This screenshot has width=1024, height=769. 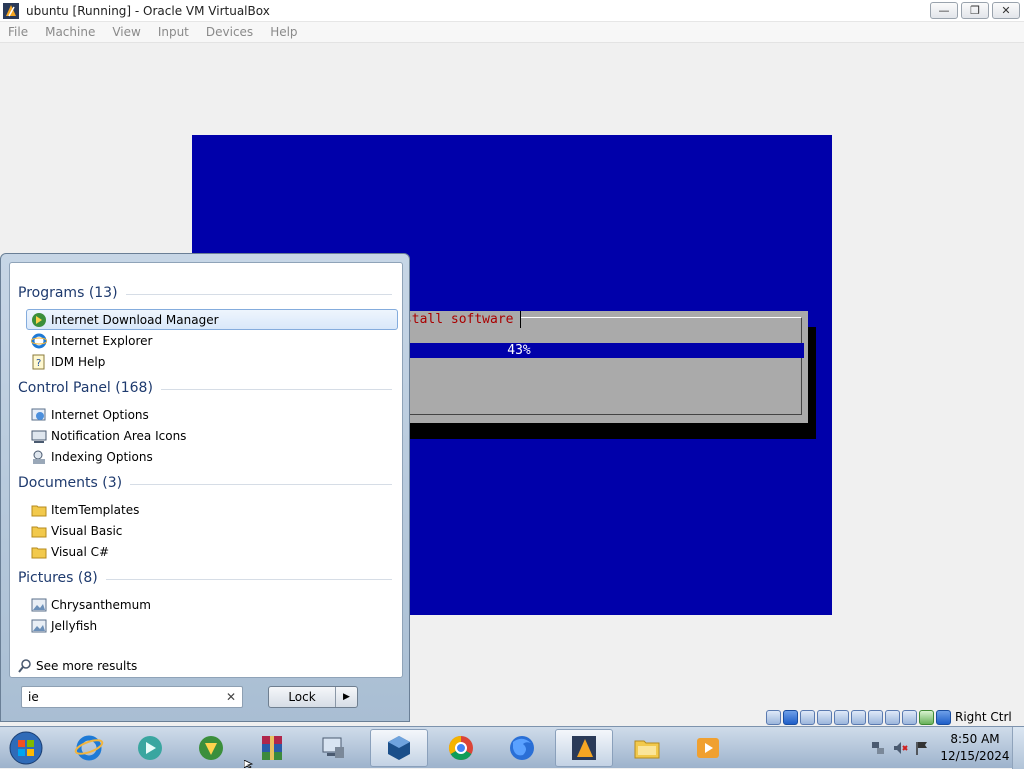 I want to click on virtualbox-app-icon, so click(x=11, y=11).